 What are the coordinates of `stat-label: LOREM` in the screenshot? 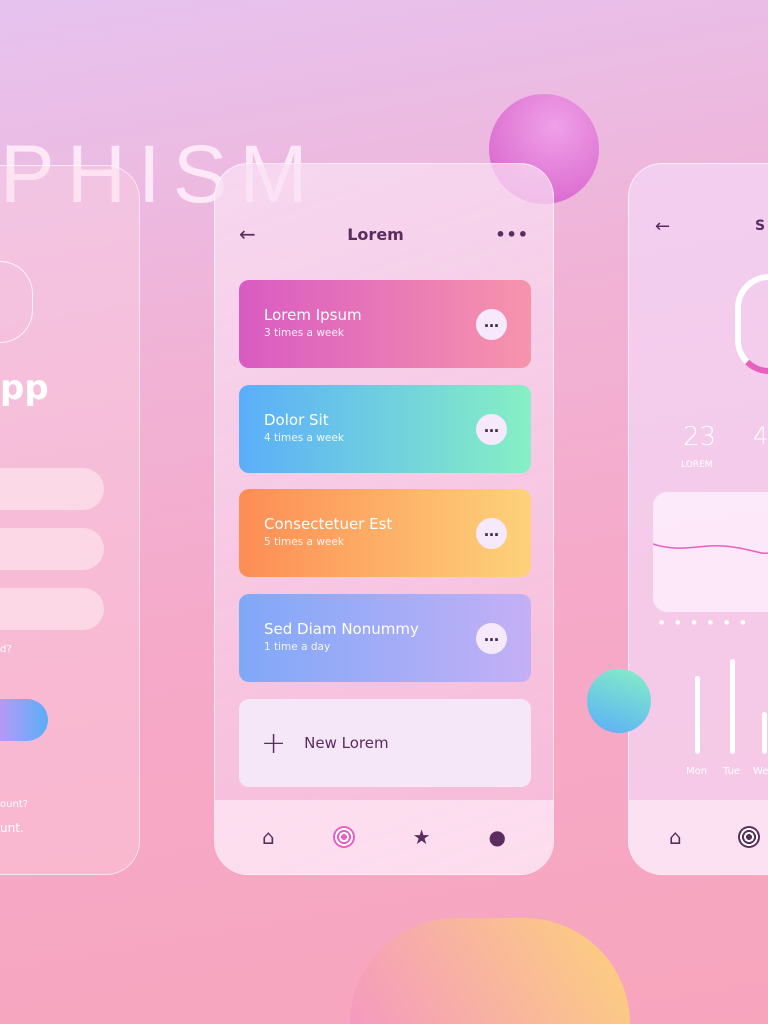 It's located at (697, 465).